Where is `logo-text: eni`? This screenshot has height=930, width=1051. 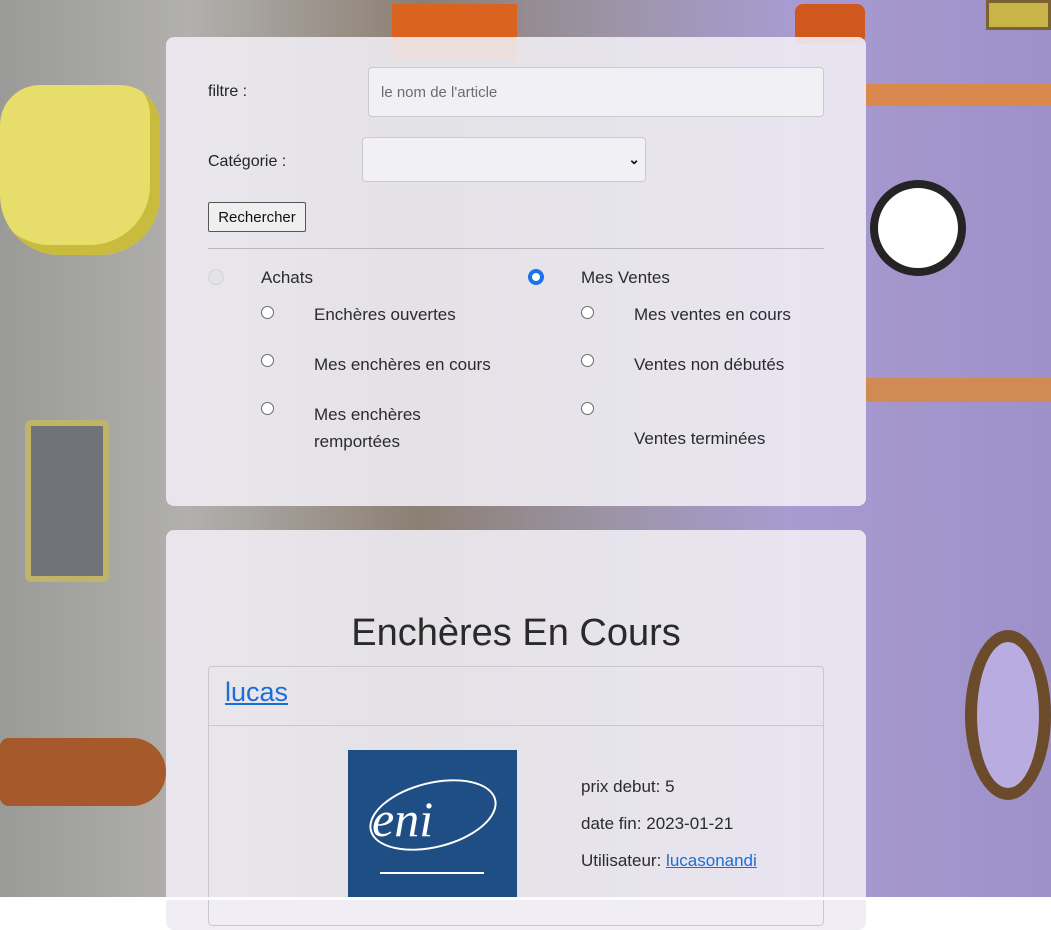
logo-text: eni is located at coordinates (403, 819).